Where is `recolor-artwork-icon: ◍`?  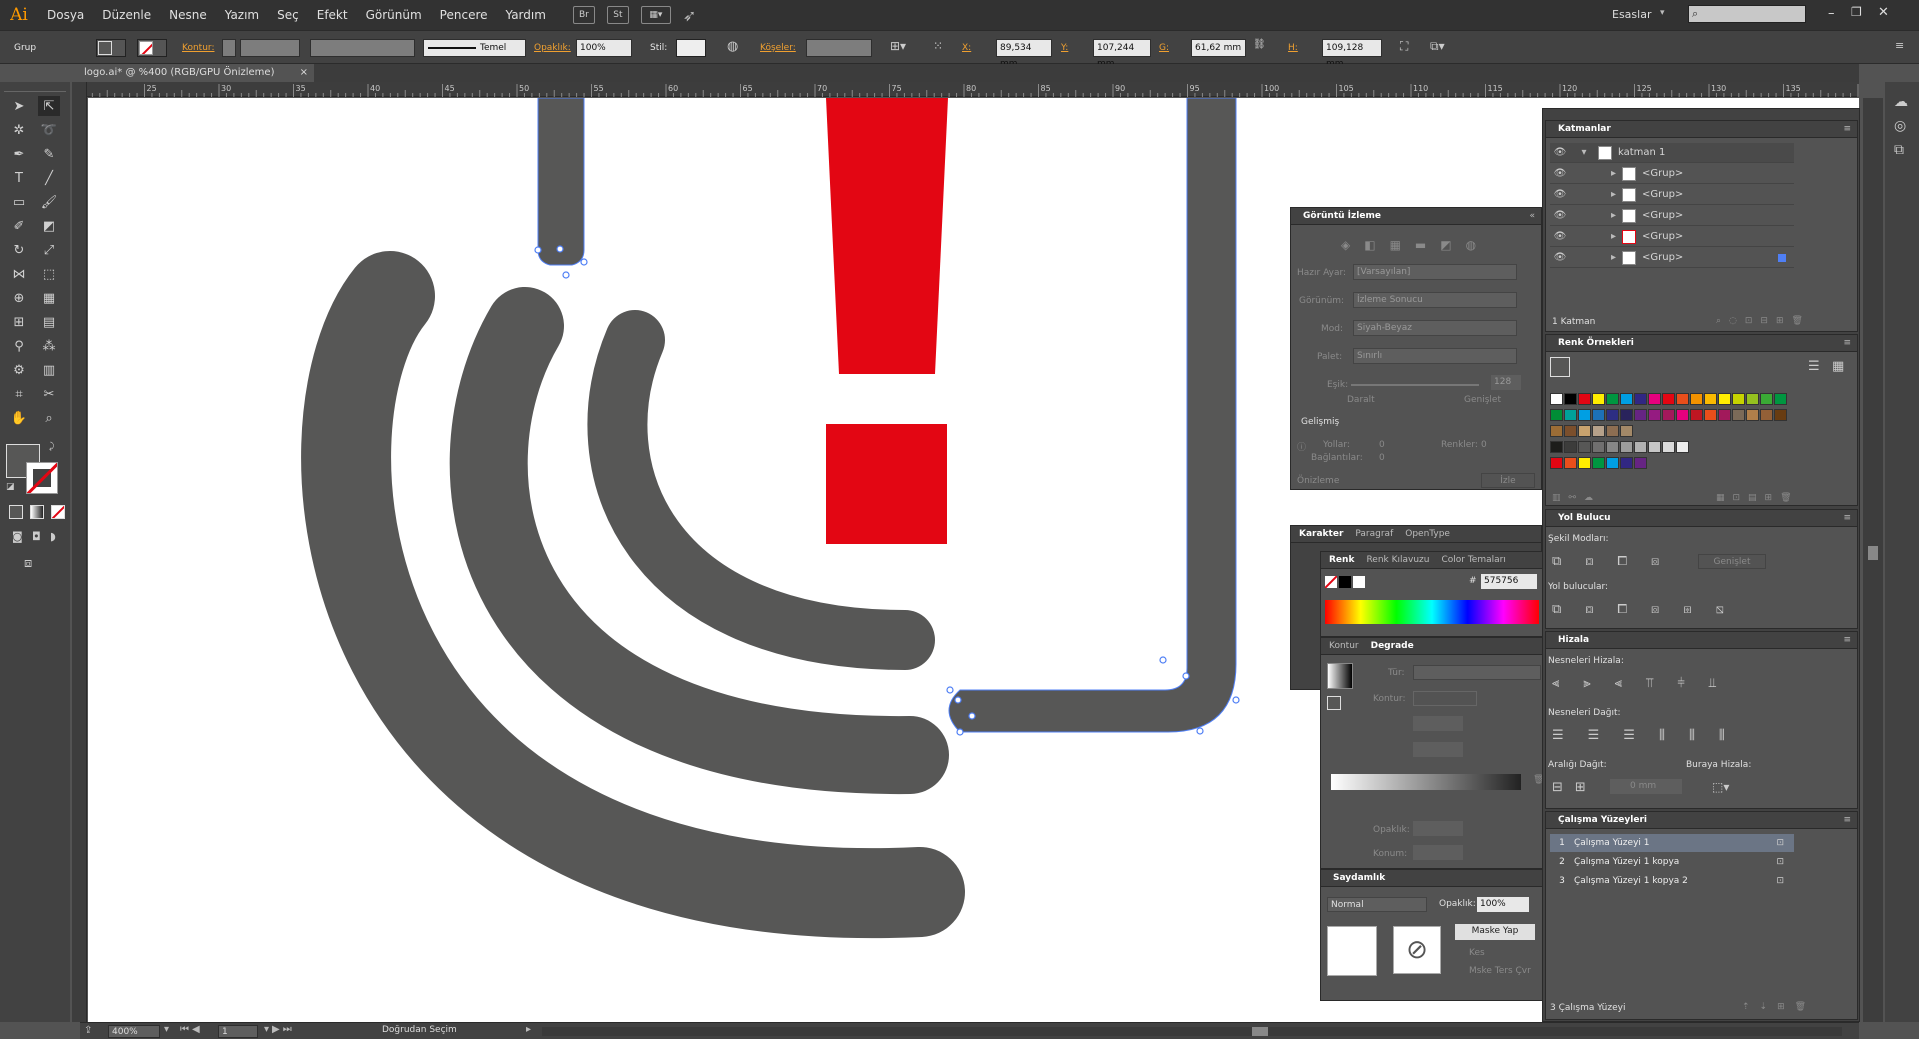 recolor-artwork-icon: ◍ is located at coordinates (732, 48).